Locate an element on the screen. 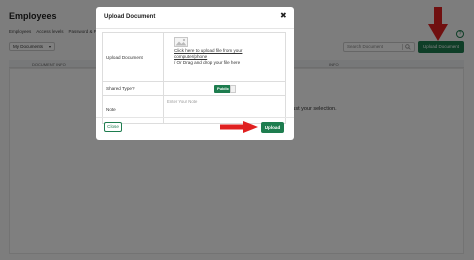 The height and width of the screenshot is (260, 474). shared-type-toggle: Public is located at coordinates (225, 89).